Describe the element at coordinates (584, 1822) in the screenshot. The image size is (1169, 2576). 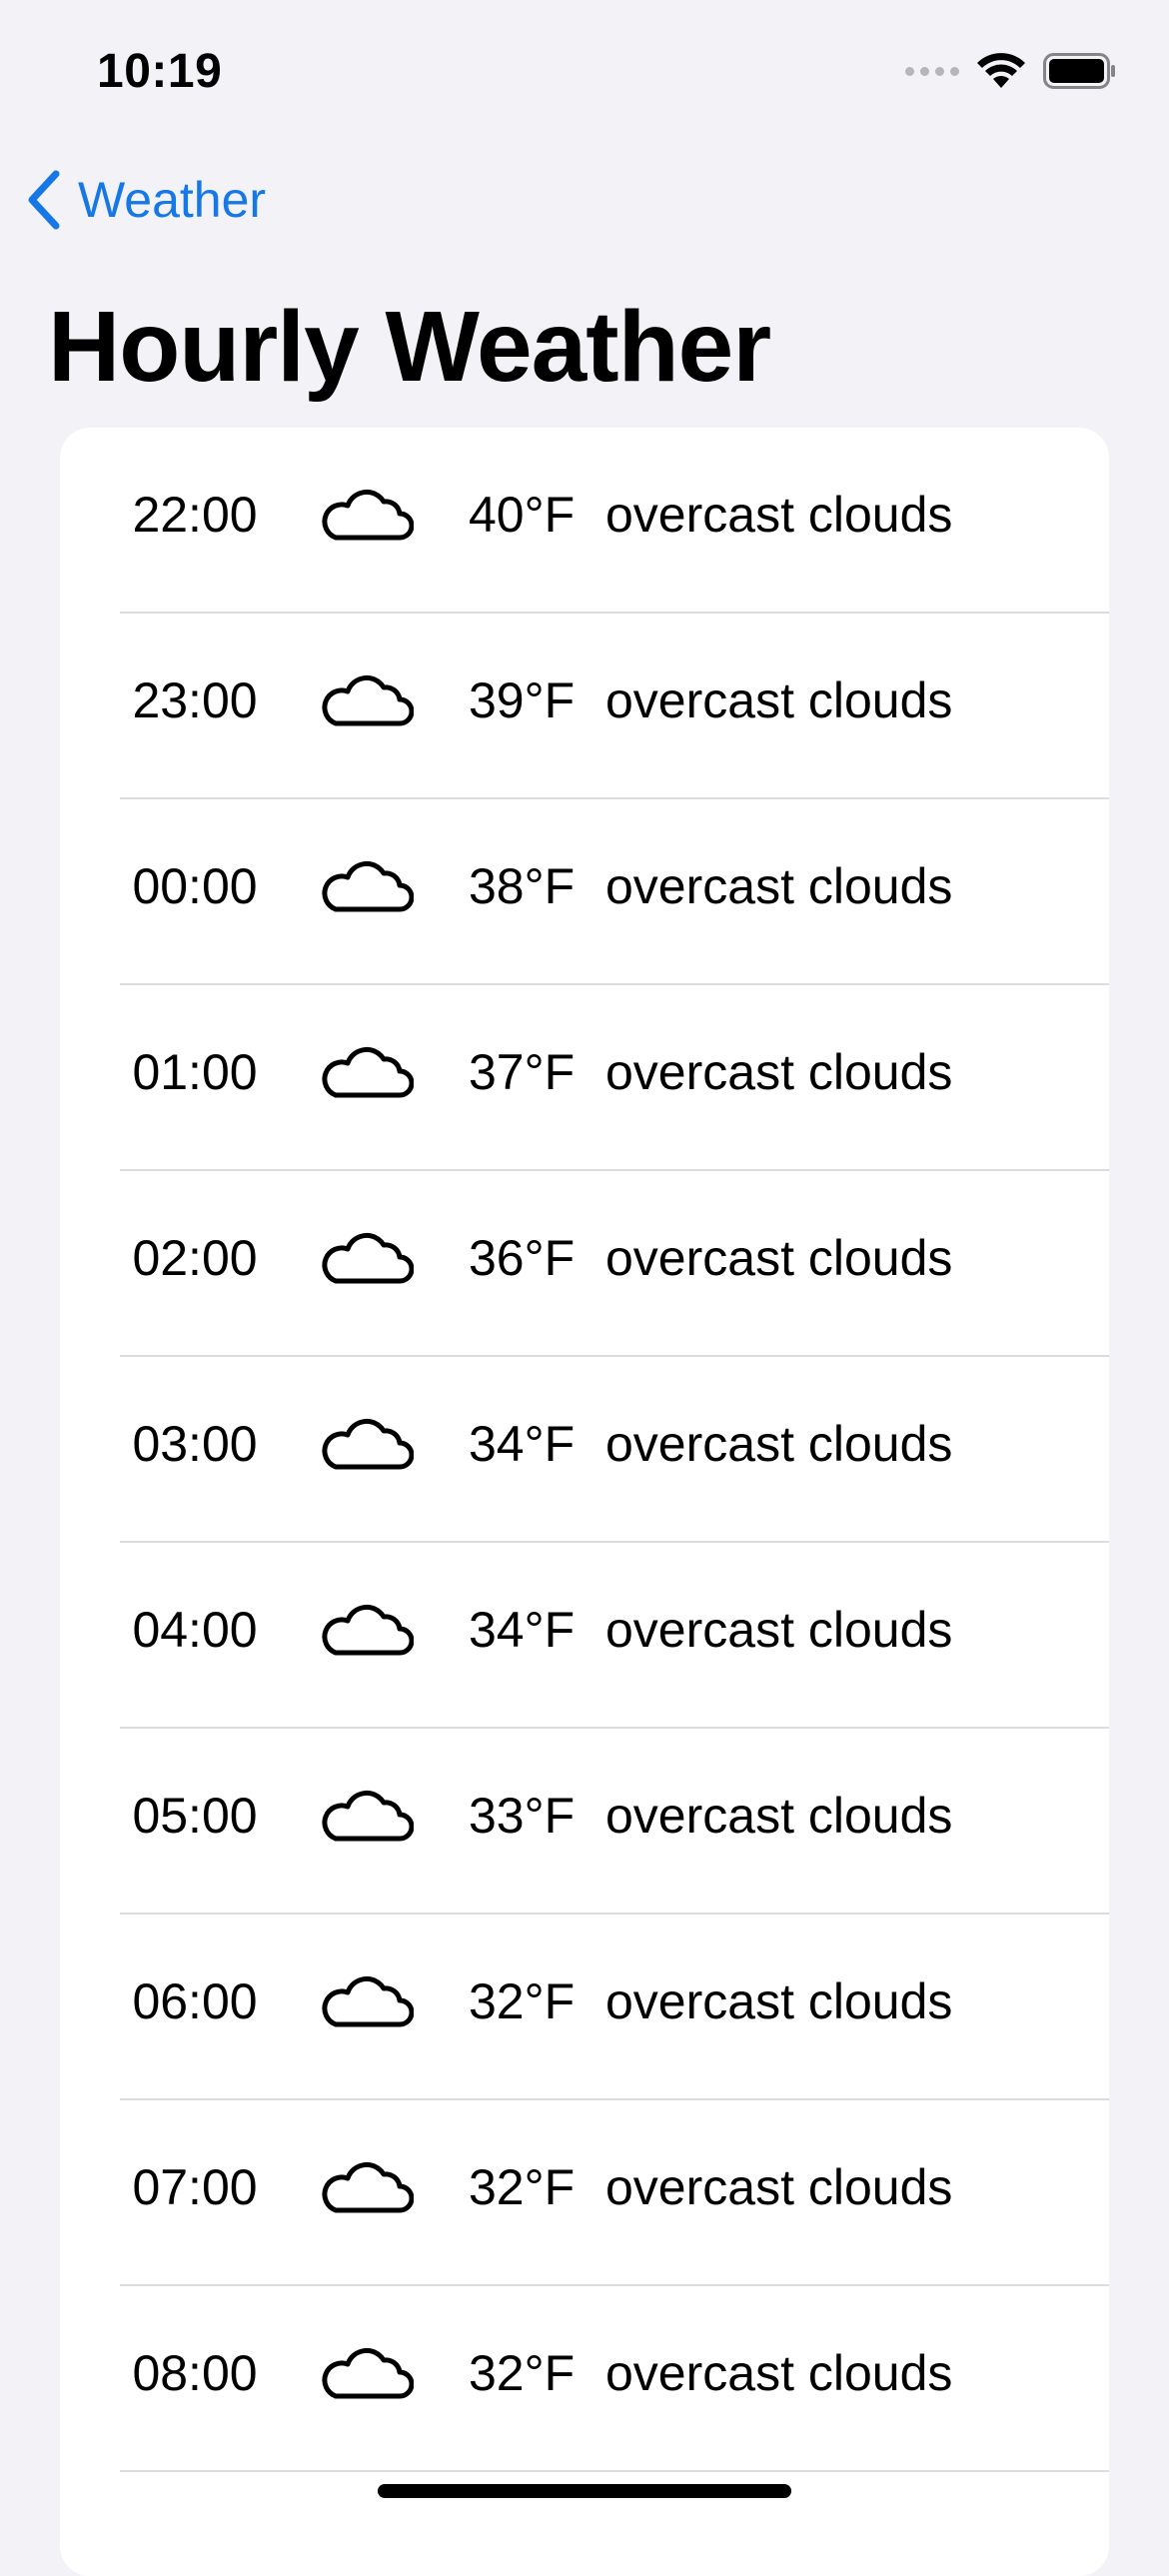
I see `list-item: 05:00 33°F overcast clouds` at that location.